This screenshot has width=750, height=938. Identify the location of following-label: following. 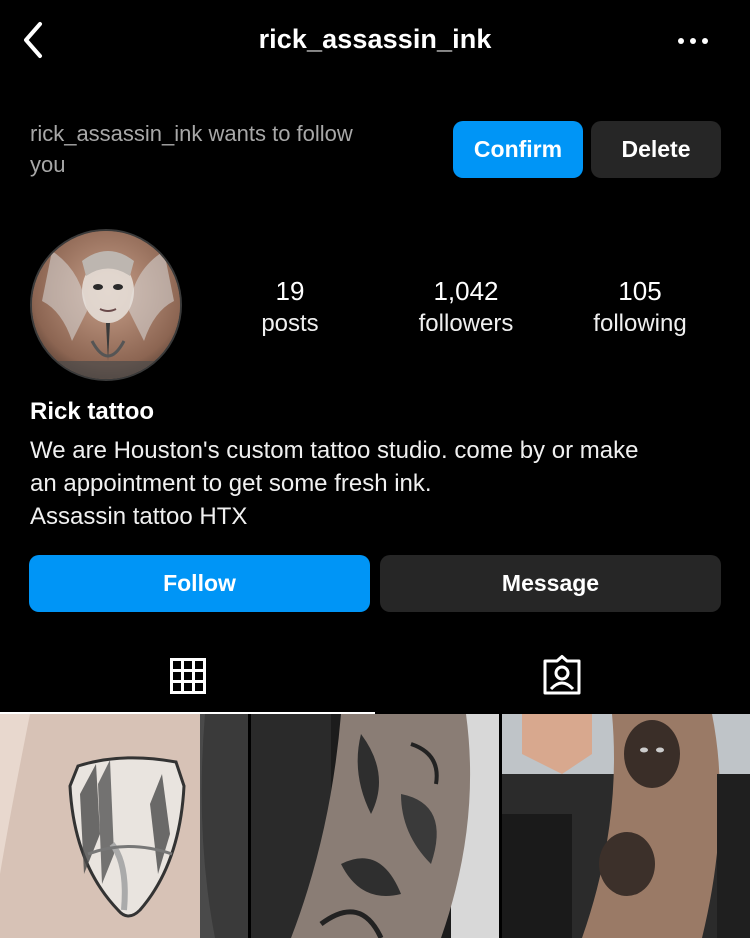
(640, 323).